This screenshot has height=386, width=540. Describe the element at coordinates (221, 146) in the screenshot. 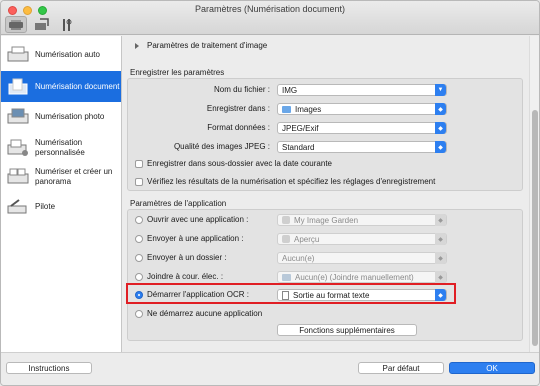

I see `jpeg-quality-label: Qualité des images JPEG :` at that location.